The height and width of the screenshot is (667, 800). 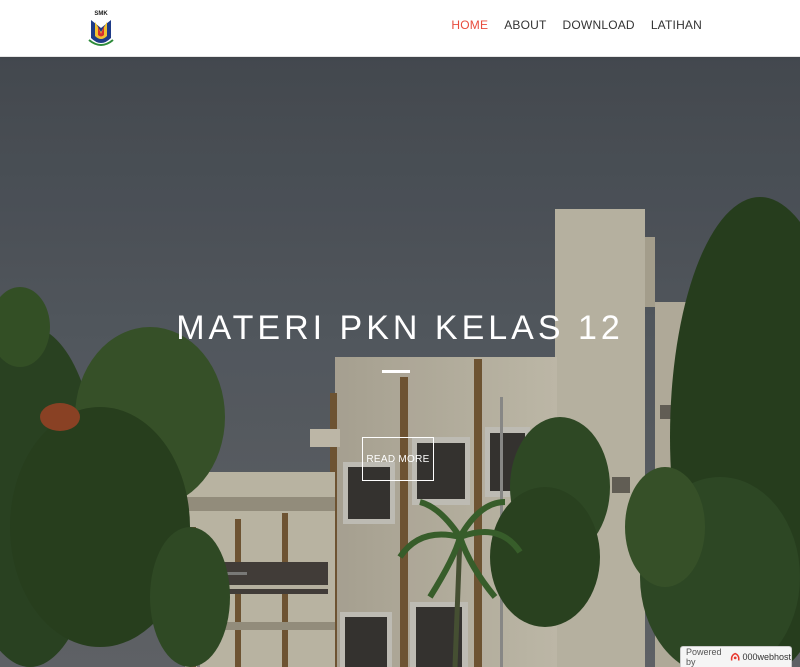 I want to click on nav-latihan-link: LATIHAN, so click(x=676, y=25).